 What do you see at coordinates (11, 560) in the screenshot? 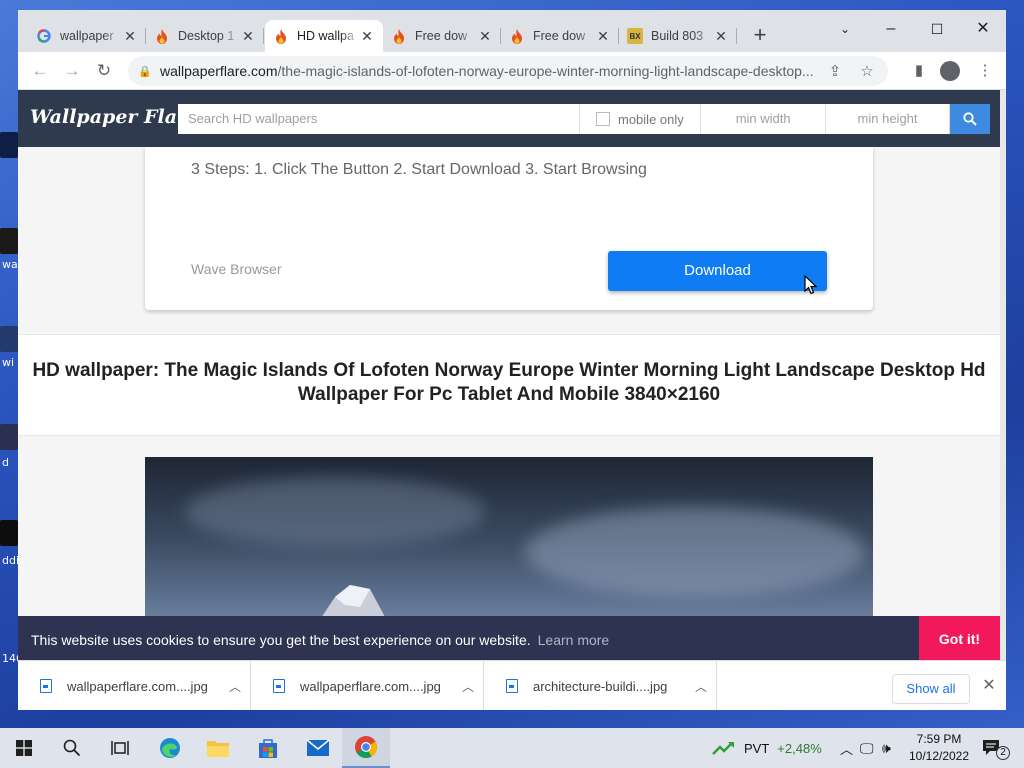
I see `desktop-icon-label: ddi` at bounding box center [11, 560].